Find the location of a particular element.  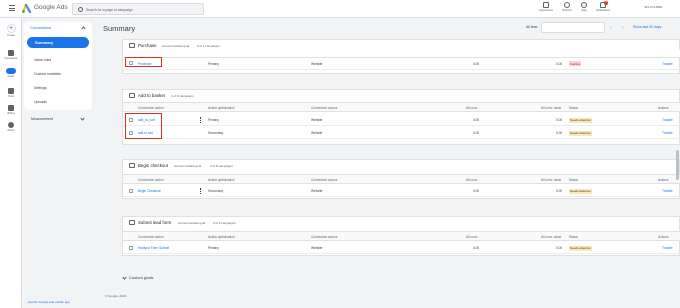

nav-campaigns: Campaigns is located at coordinates (11, 55).